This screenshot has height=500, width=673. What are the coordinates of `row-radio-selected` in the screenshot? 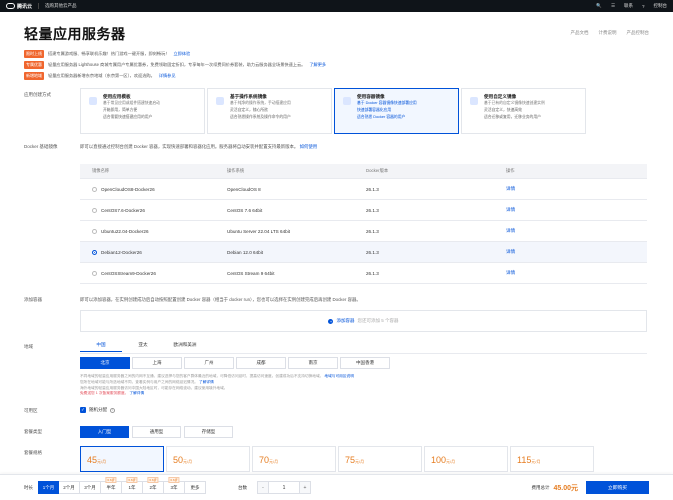 It's located at (94, 252).